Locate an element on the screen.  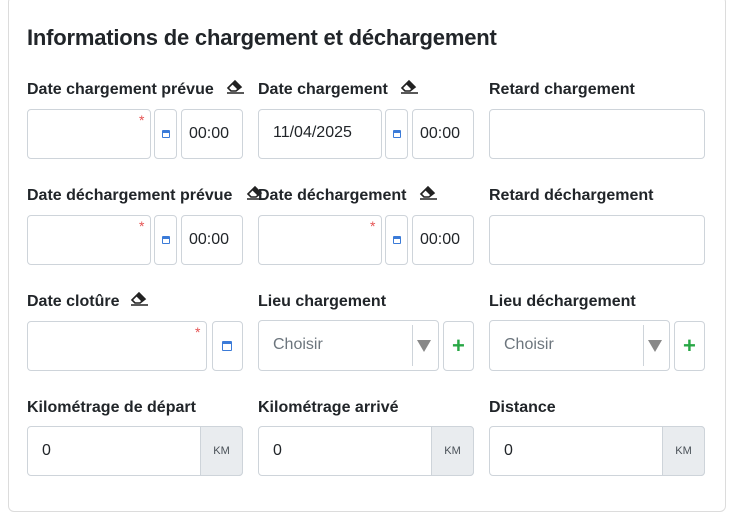
km-arrive-value: 0 is located at coordinates (277, 450).